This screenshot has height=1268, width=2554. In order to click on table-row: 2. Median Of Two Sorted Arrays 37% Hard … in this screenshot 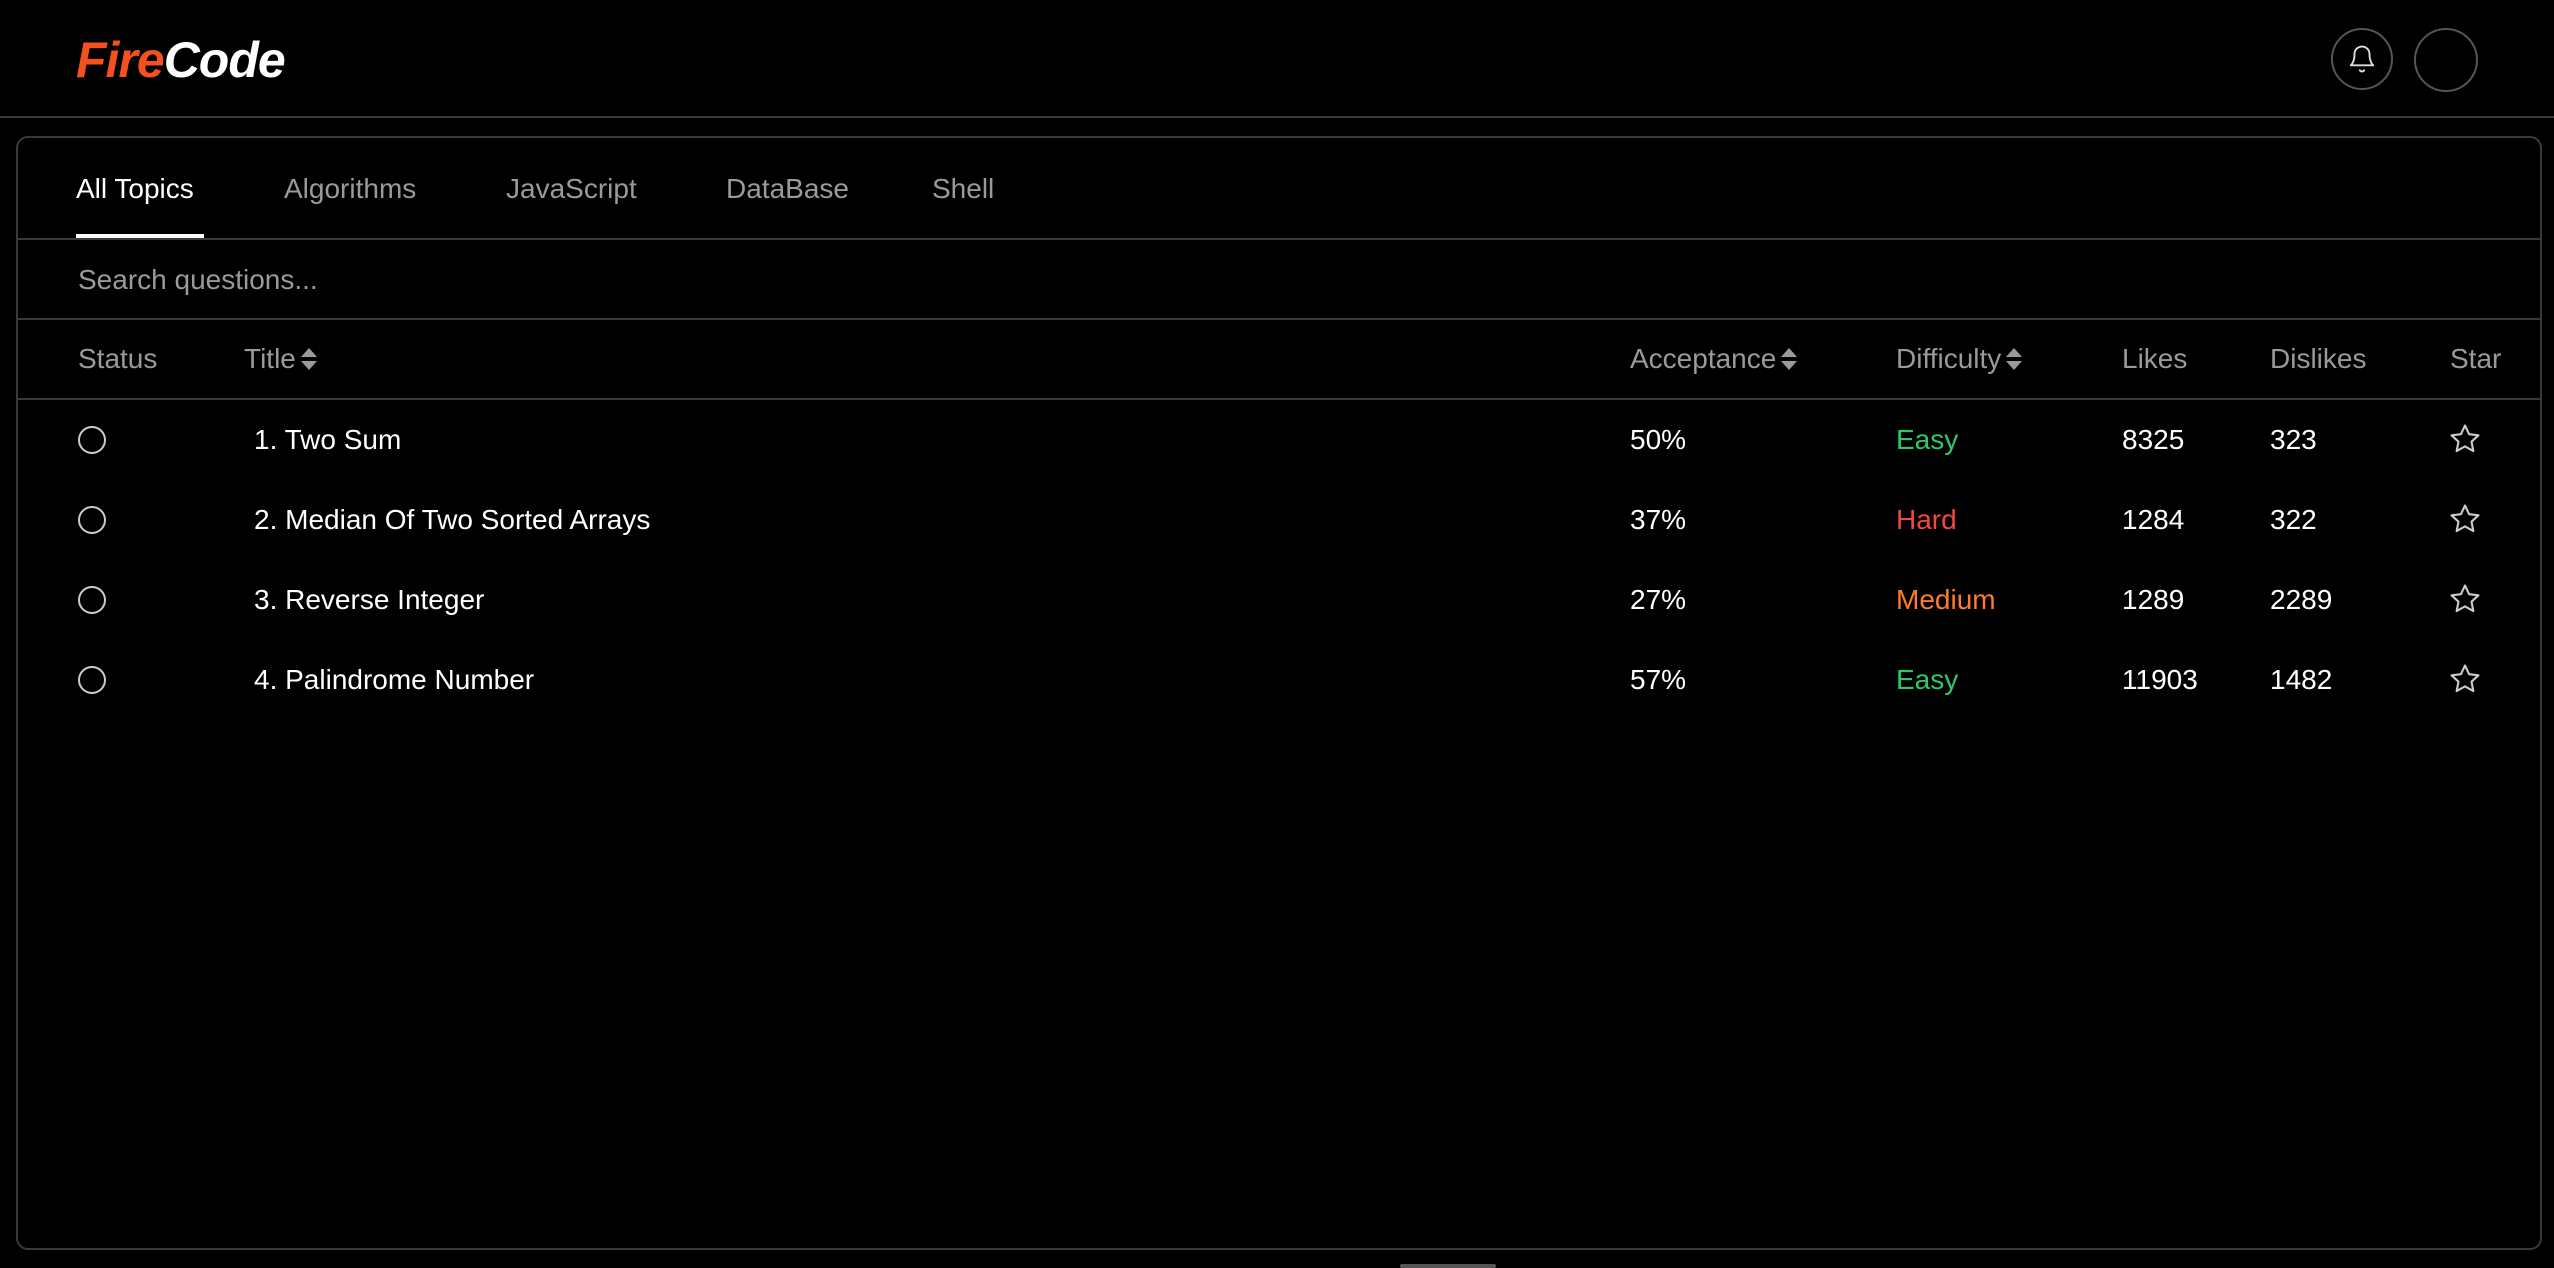, I will do `click(1279, 520)`.